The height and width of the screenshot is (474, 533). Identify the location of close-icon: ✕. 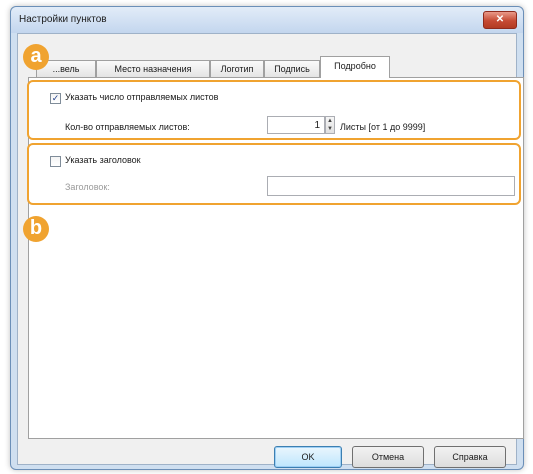
(500, 19).